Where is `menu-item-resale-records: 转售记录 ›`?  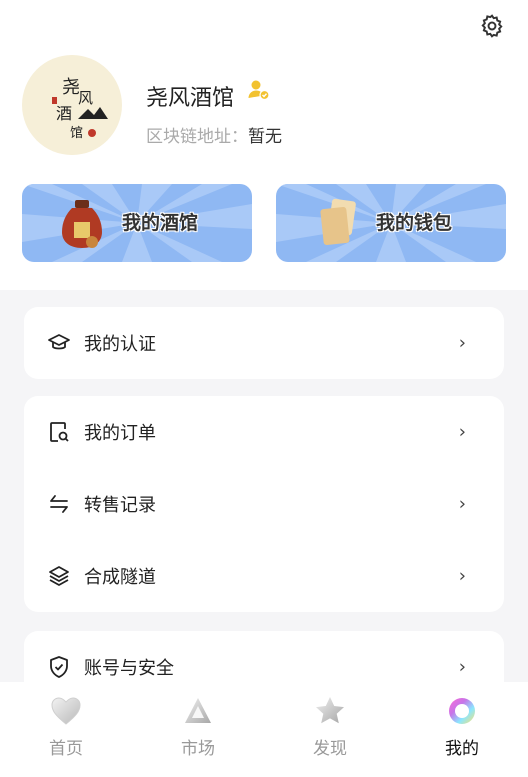 menu-item-resale-records: 转售记录 › is located at coordinates (264, 504).